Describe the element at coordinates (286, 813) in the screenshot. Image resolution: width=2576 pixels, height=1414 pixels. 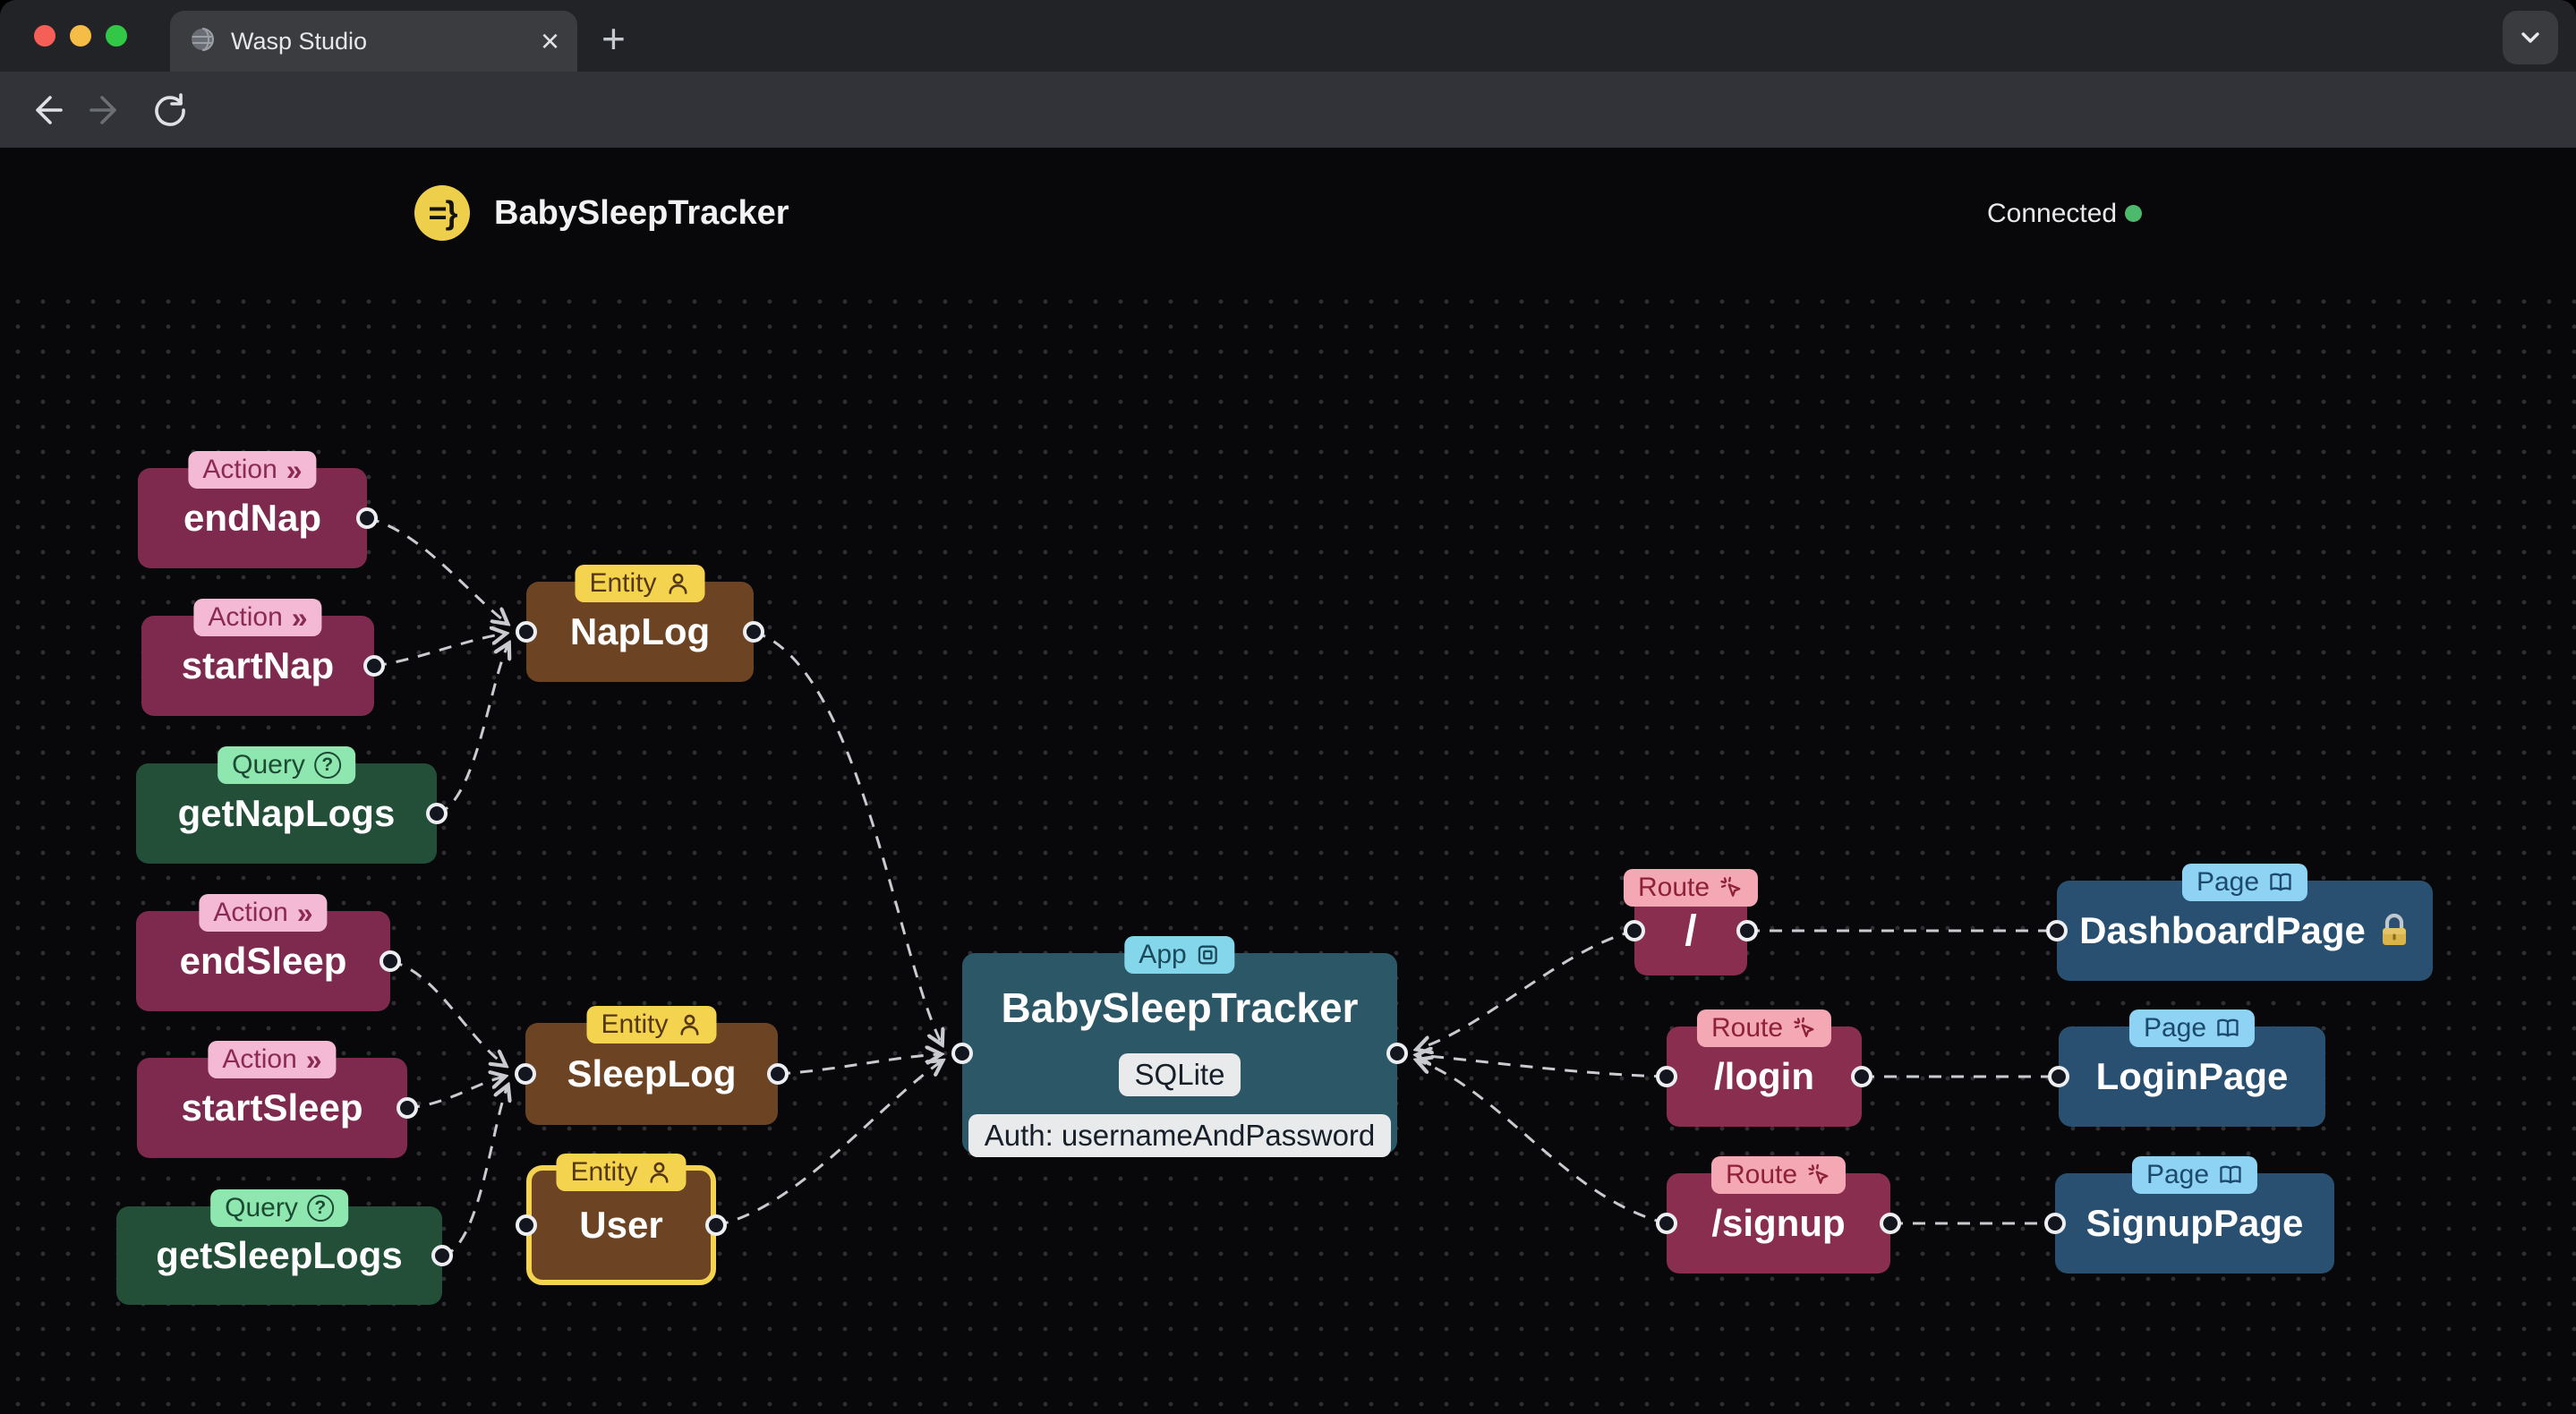
I see `node-label: getNapLogs` at that location.